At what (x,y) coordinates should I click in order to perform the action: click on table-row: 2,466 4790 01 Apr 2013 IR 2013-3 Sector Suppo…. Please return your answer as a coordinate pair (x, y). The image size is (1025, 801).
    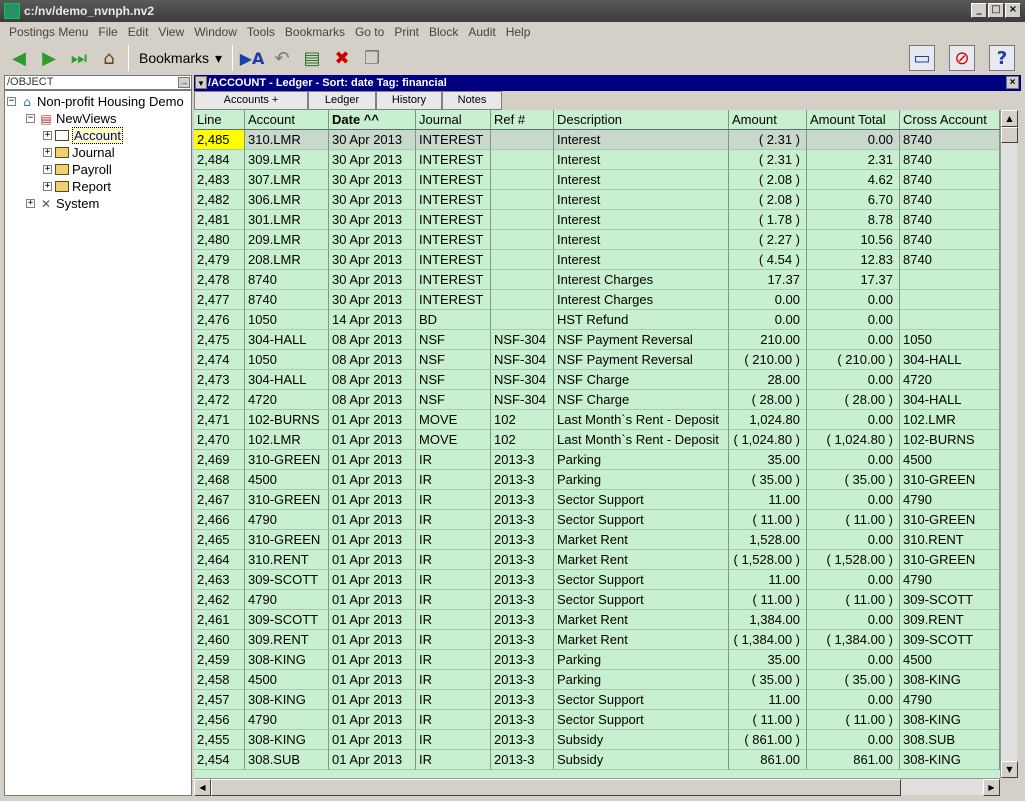
    Looking at the image, I should click on (597, 520).